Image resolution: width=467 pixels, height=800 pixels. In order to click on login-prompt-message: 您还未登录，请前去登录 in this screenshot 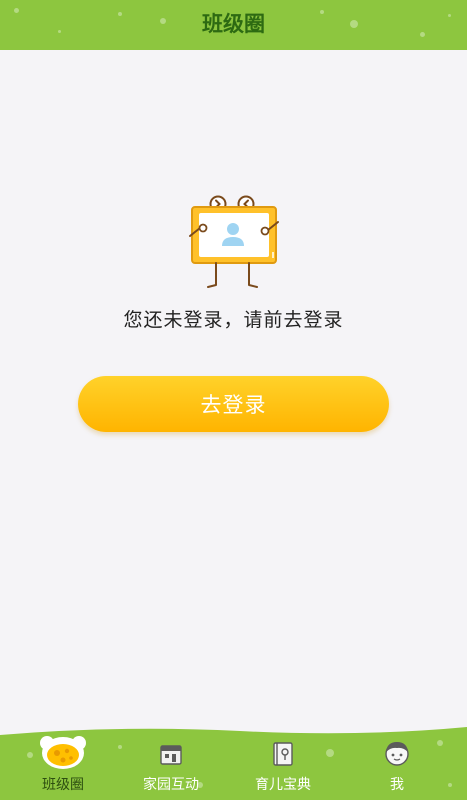, I will do `click(233, 320)`.